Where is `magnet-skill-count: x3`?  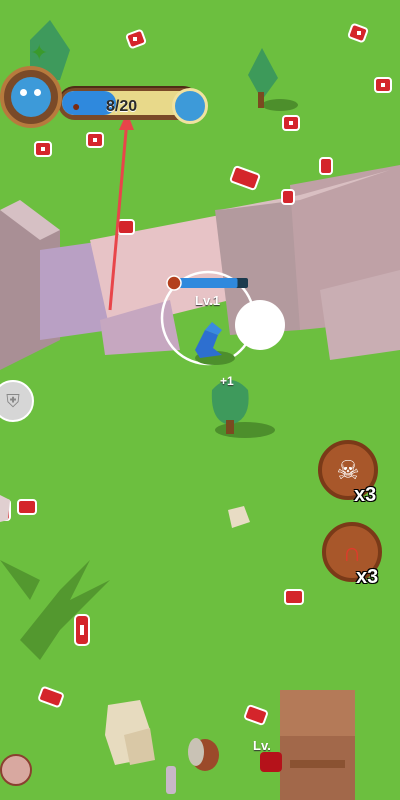
magnet-skill-count: x3 is located at coordinates (367, 577).